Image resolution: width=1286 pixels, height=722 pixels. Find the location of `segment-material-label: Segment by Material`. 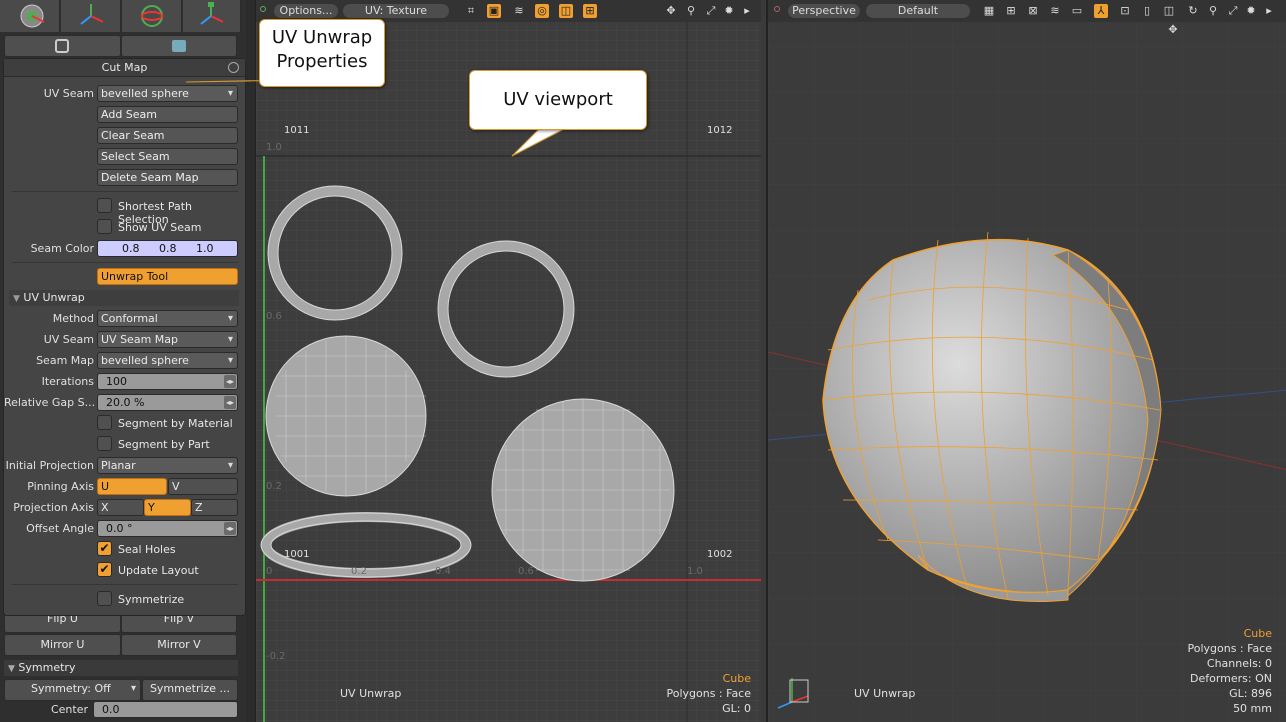

segment-material-label: Segment by Material is located at coordinates (175, 423).